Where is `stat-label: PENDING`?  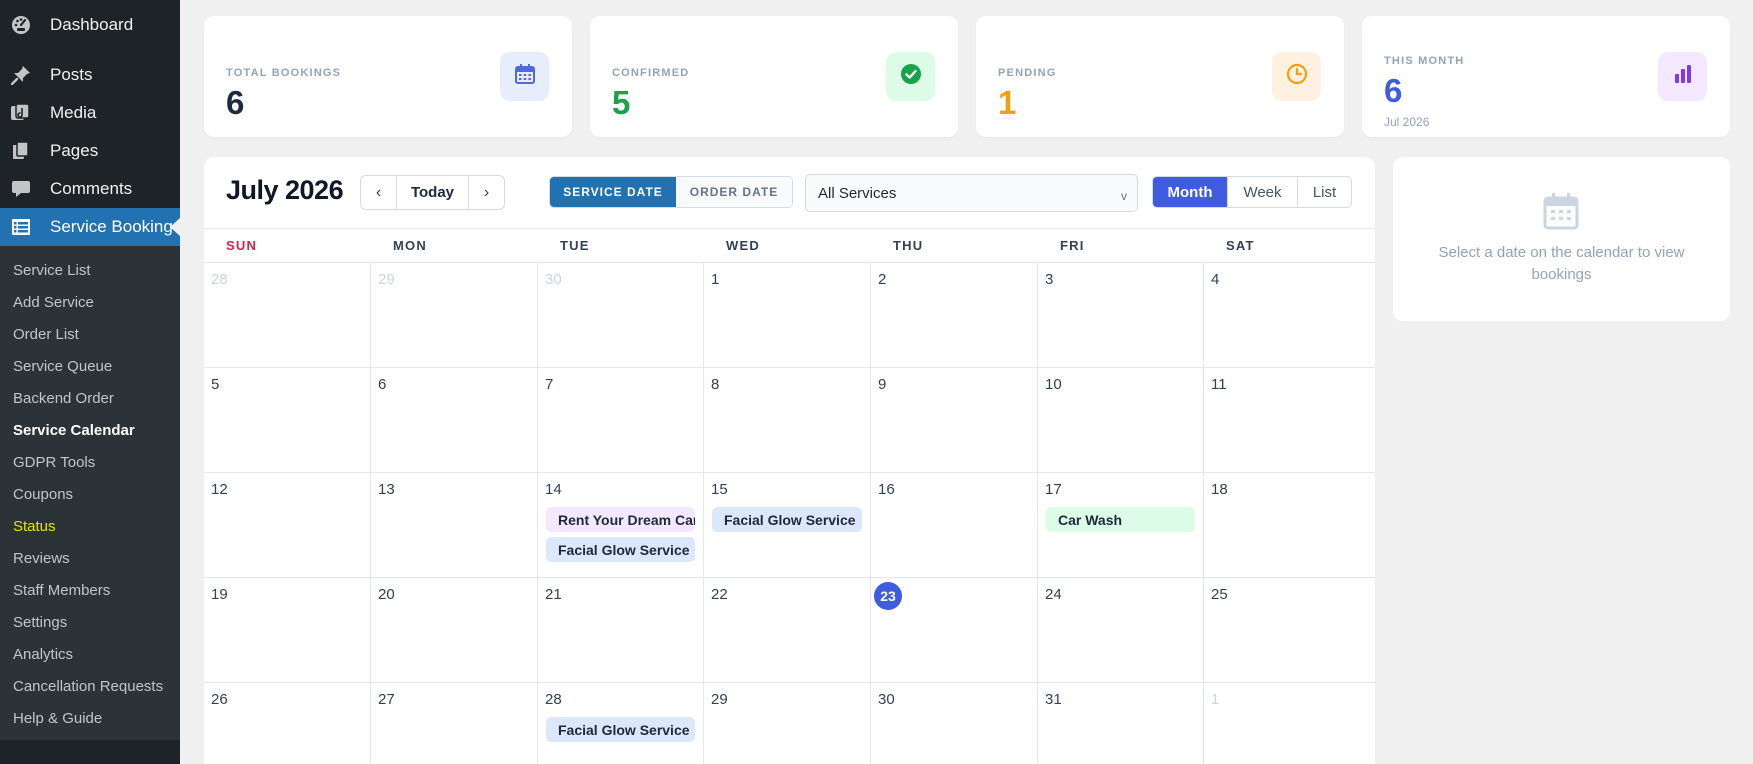 stat-label: PENDING is located at coordinates (1027, 73).